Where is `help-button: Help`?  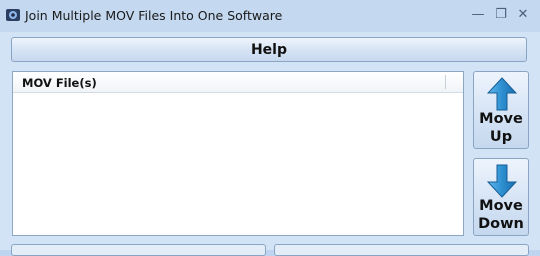
help-button: Help is located at coordinates (269, 49).